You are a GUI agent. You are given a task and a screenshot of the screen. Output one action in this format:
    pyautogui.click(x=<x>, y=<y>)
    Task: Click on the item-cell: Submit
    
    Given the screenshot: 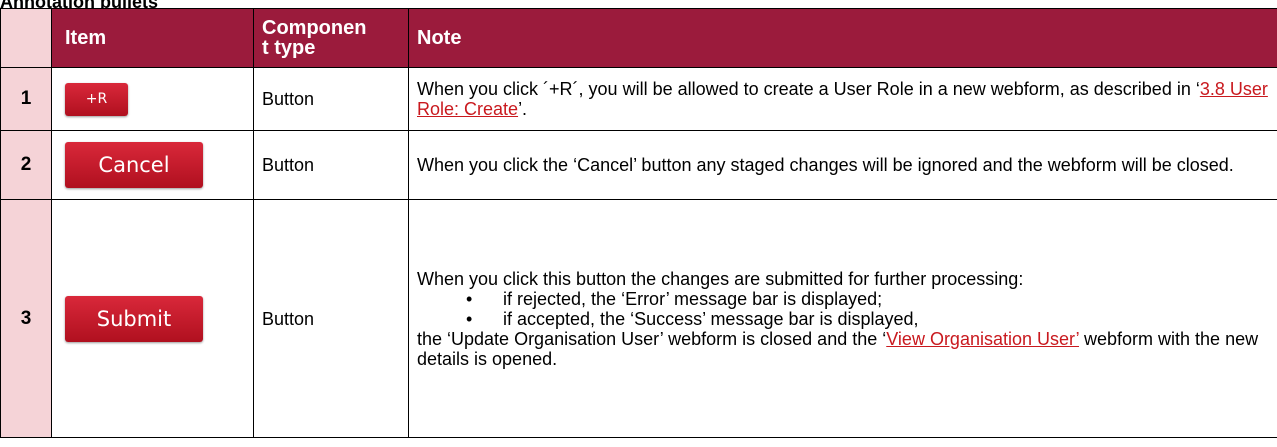 What is the action you would take?
    pyautogui.click(x=152, y=318)
    